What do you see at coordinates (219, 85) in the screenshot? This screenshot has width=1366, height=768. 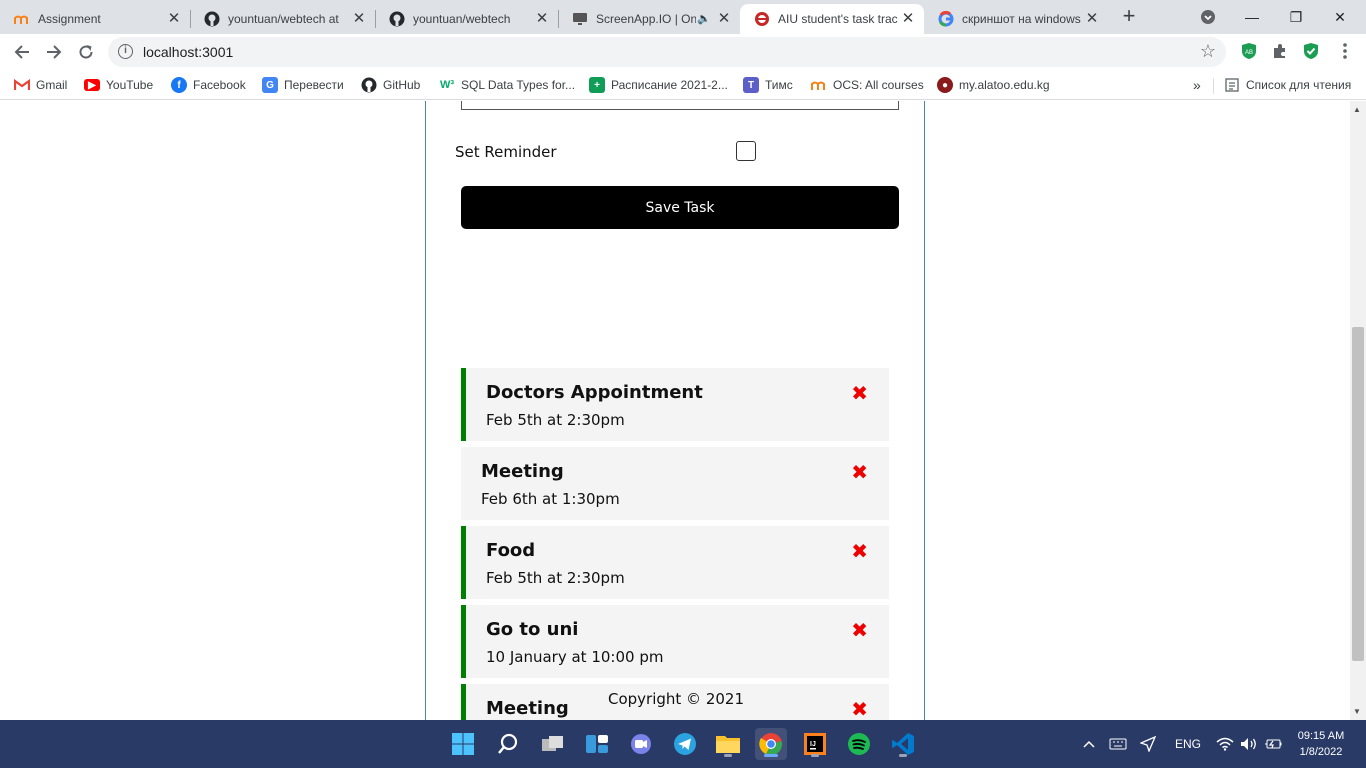 I see `bookmark-label: Facebook` at bounding box center [219, 85].